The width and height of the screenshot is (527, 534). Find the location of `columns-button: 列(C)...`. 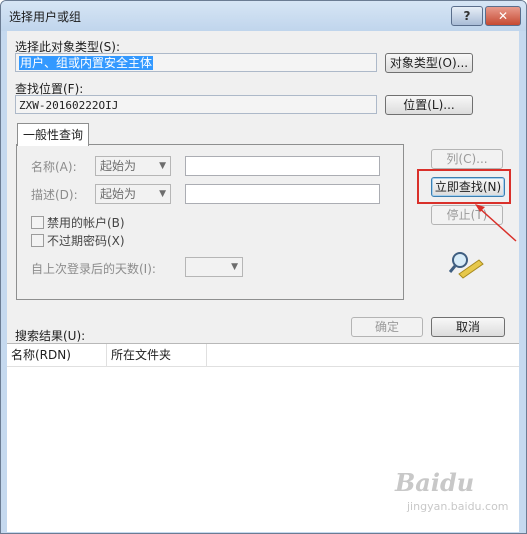

columns-button: 列(C)... is located at coordinates (467, 159).